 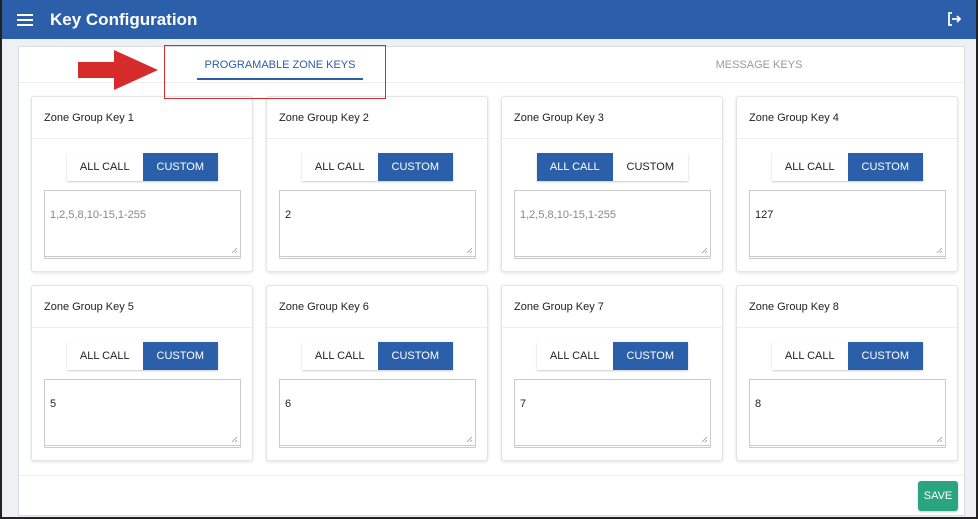 What do you see at coordinates (275, 72) in the screenshot?
I see `annotation-highlight-box` at bounding box center [275, 72].